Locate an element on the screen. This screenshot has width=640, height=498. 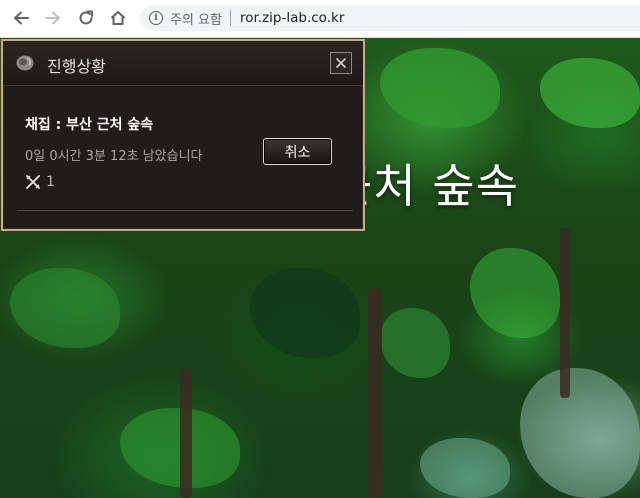
back-arrow-icon is located at coordinates (21, 18).